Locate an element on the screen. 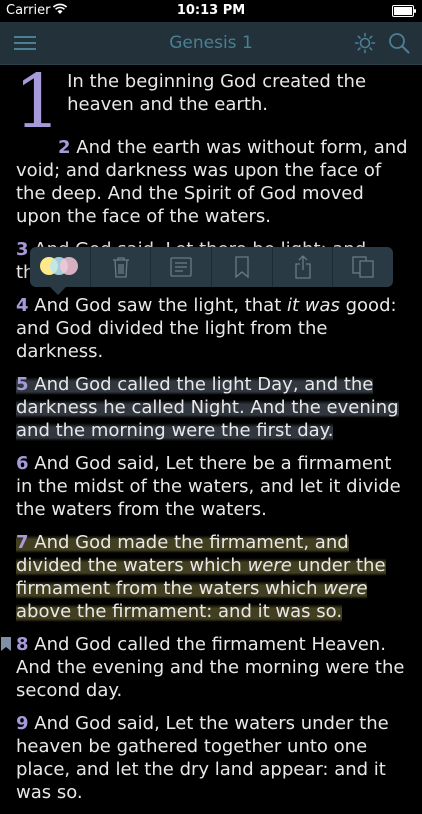 This screenshot has height=814, width=422. highlight-color-button is located at coordinates (60, 267).